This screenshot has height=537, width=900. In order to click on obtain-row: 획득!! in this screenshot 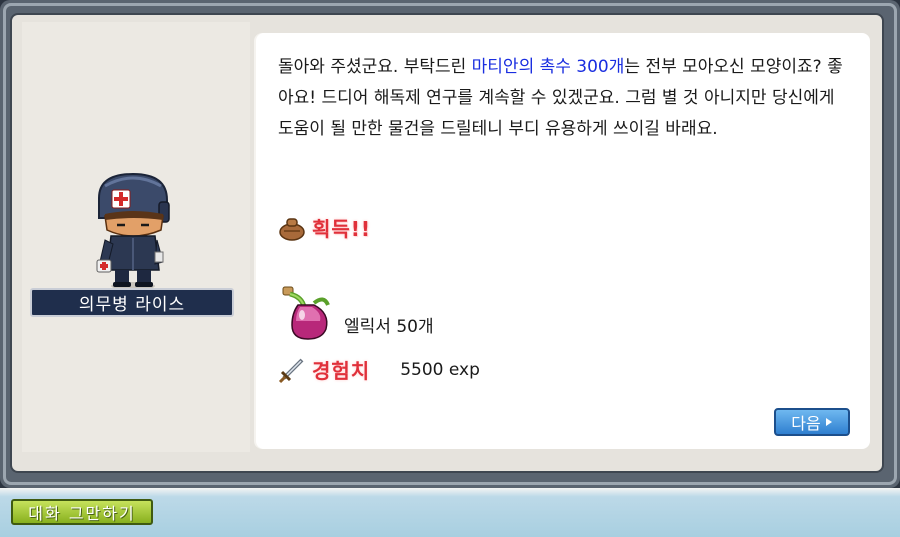, I will do `click(324, 227)`.